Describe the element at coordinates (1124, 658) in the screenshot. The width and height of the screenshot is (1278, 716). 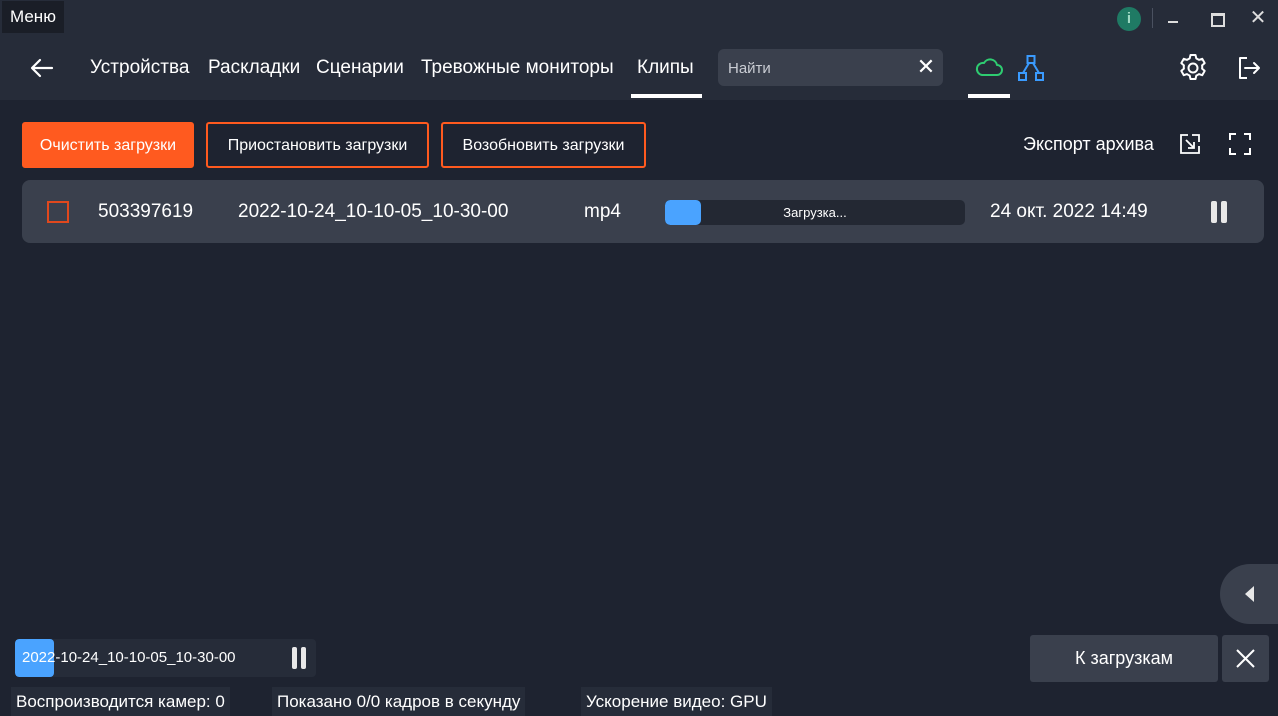
I see `to-downloads-button: К загрузкам` at that location.